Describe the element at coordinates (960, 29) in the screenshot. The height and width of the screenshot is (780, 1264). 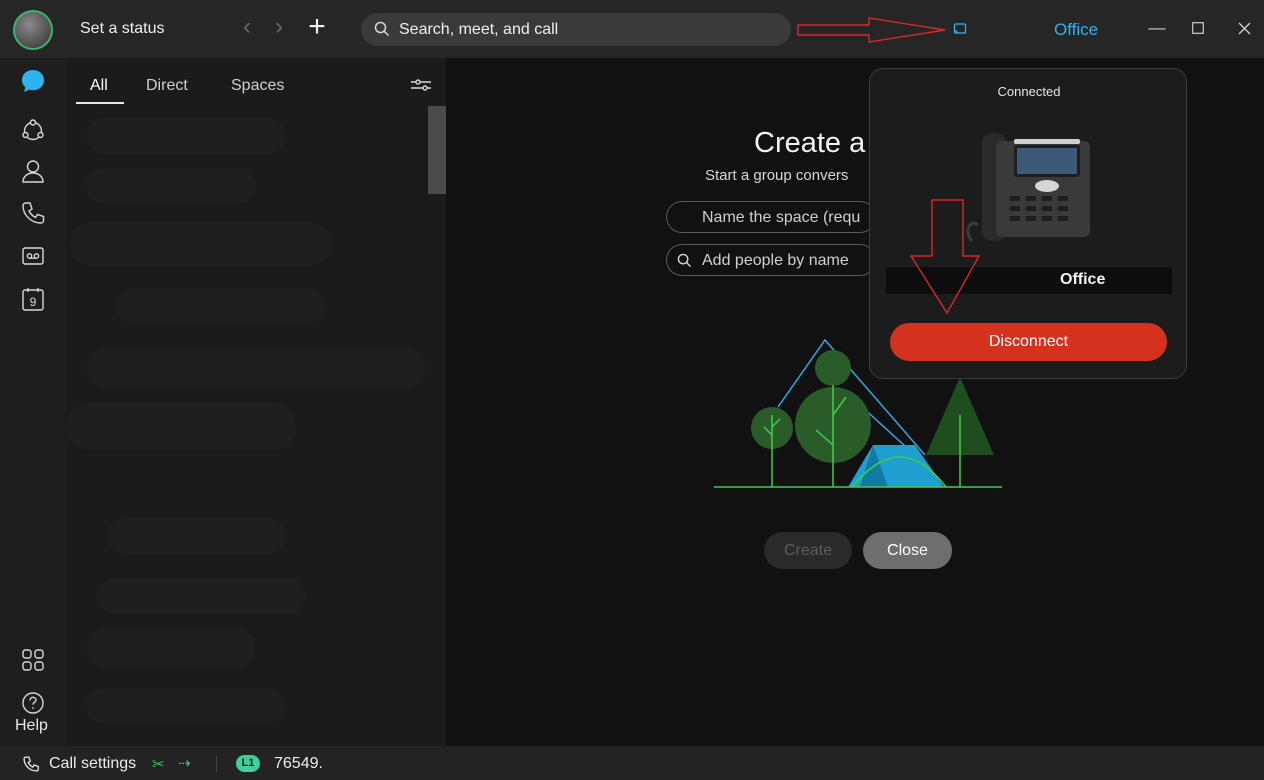
I see `device-connection-icon` at that location.